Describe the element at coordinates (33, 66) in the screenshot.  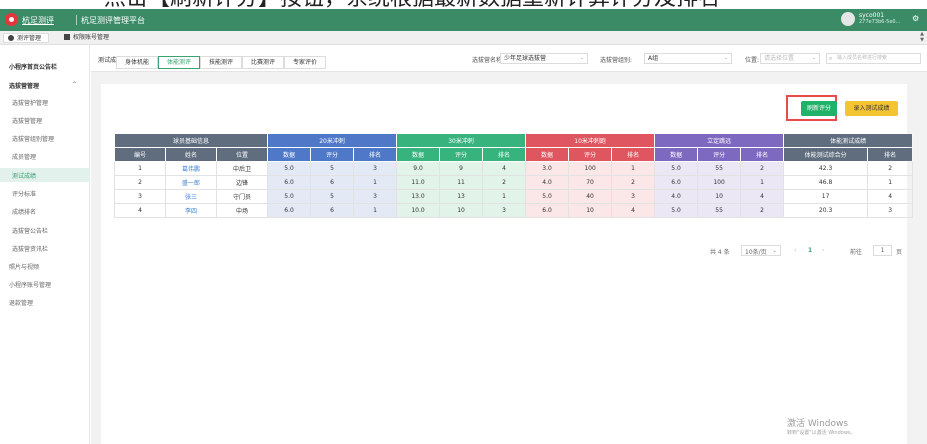
I see `sidebar-item-notice: 小程序首页公告栏` at that location.